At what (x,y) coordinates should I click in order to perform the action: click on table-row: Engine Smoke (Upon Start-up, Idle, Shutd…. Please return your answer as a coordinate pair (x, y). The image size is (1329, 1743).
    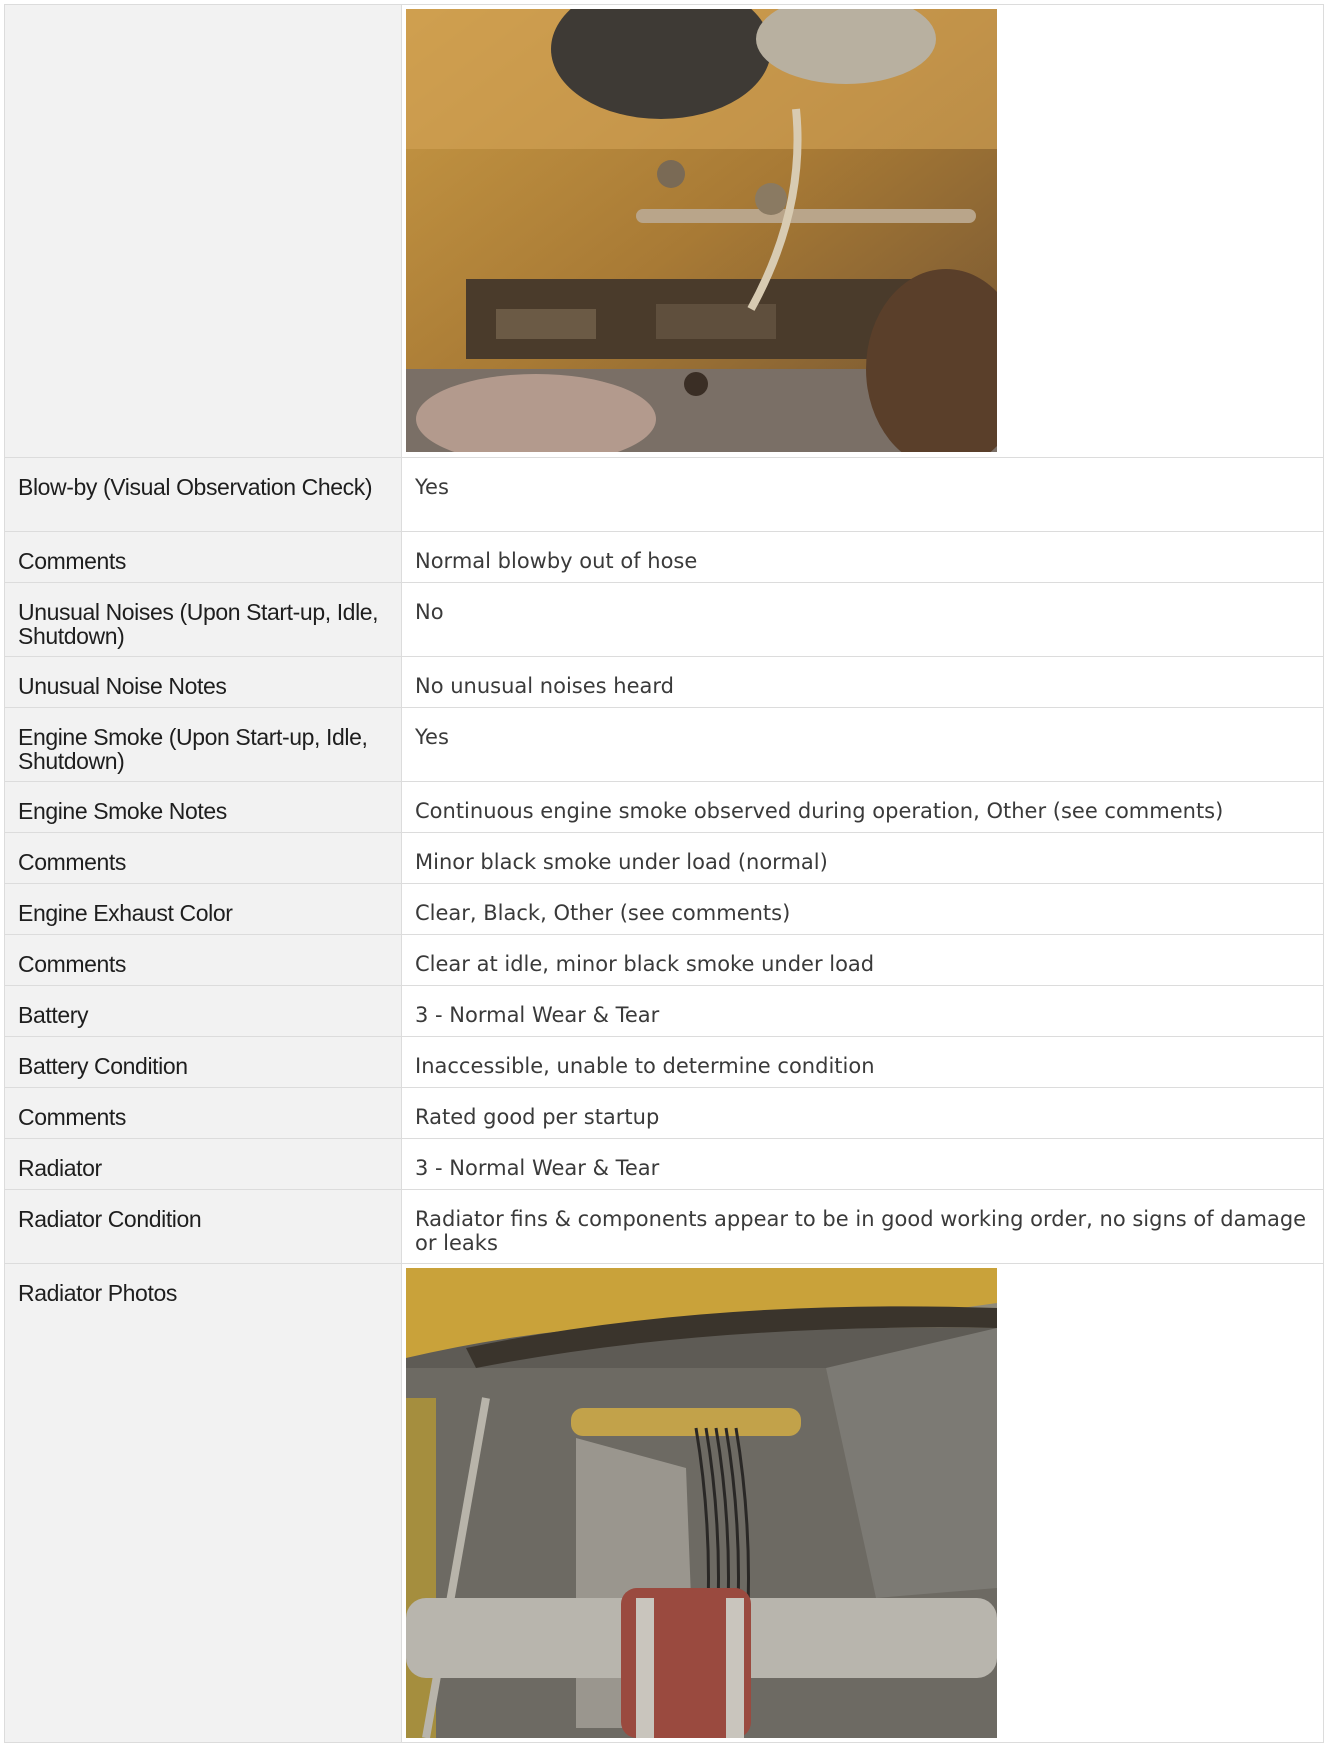
    Looking at the image, I should click on (664, 744).